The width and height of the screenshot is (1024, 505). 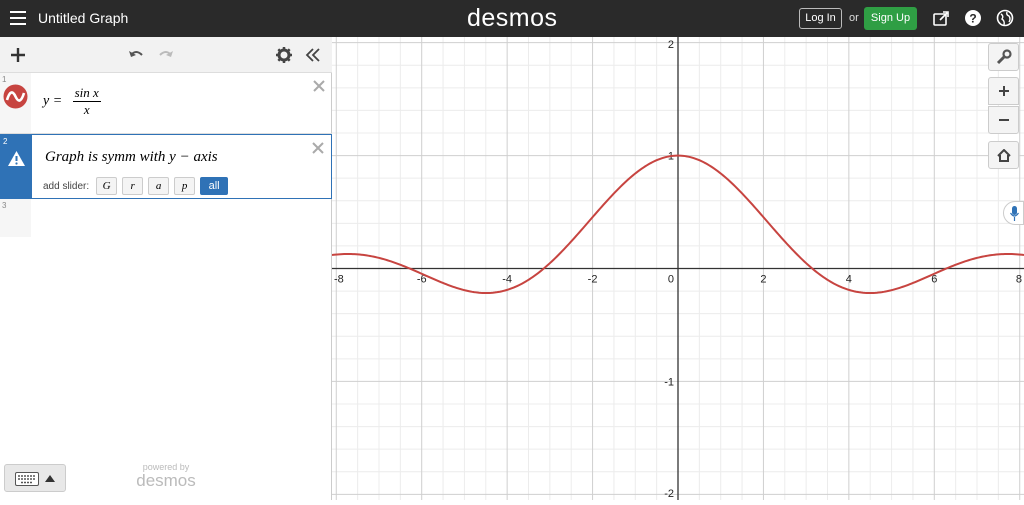 What do you see at coordinates (66, 186) in the screenshot?
I see `add-slider-label: add slider:` at bounding box center [66, 186].